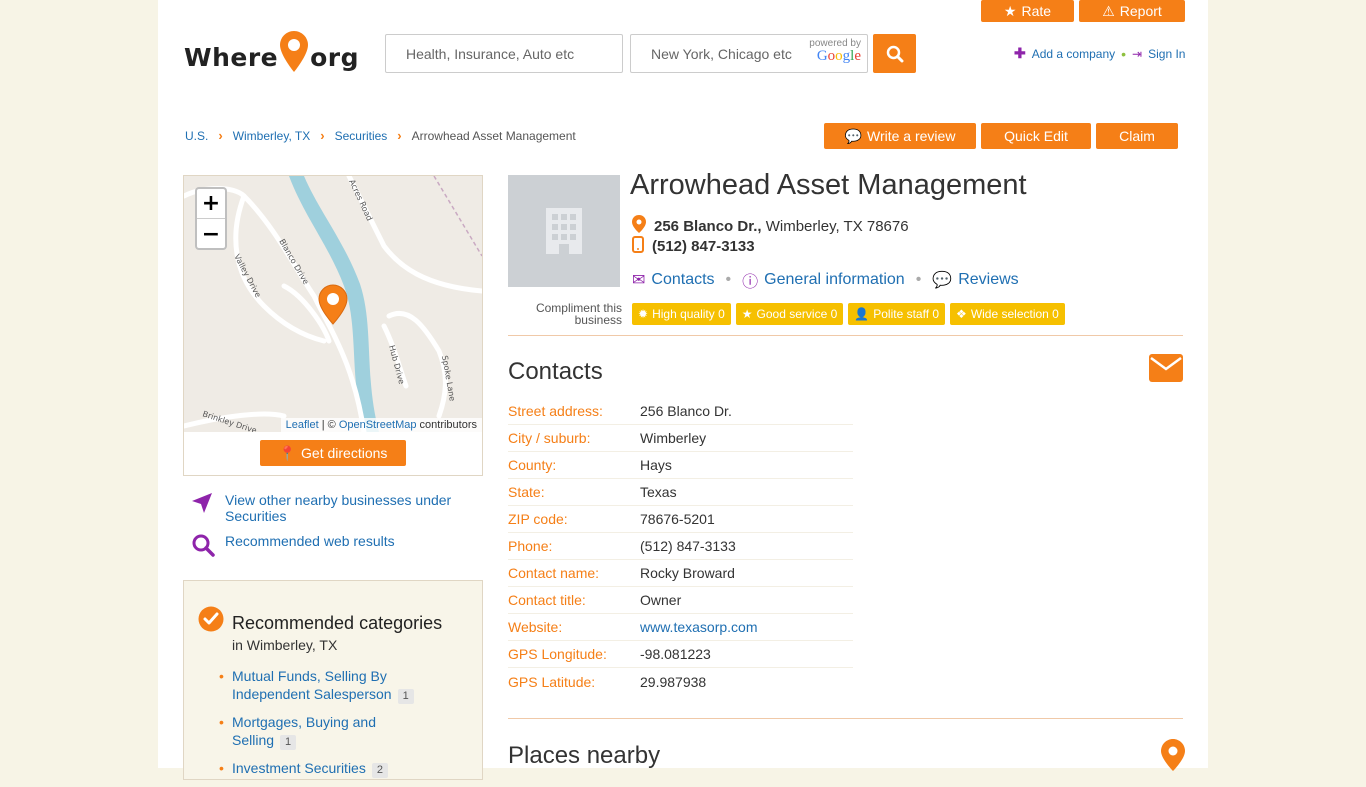  Describe the element at coordinates (1140, 11) in the screenshot. I see `report-label: Report` at that location.